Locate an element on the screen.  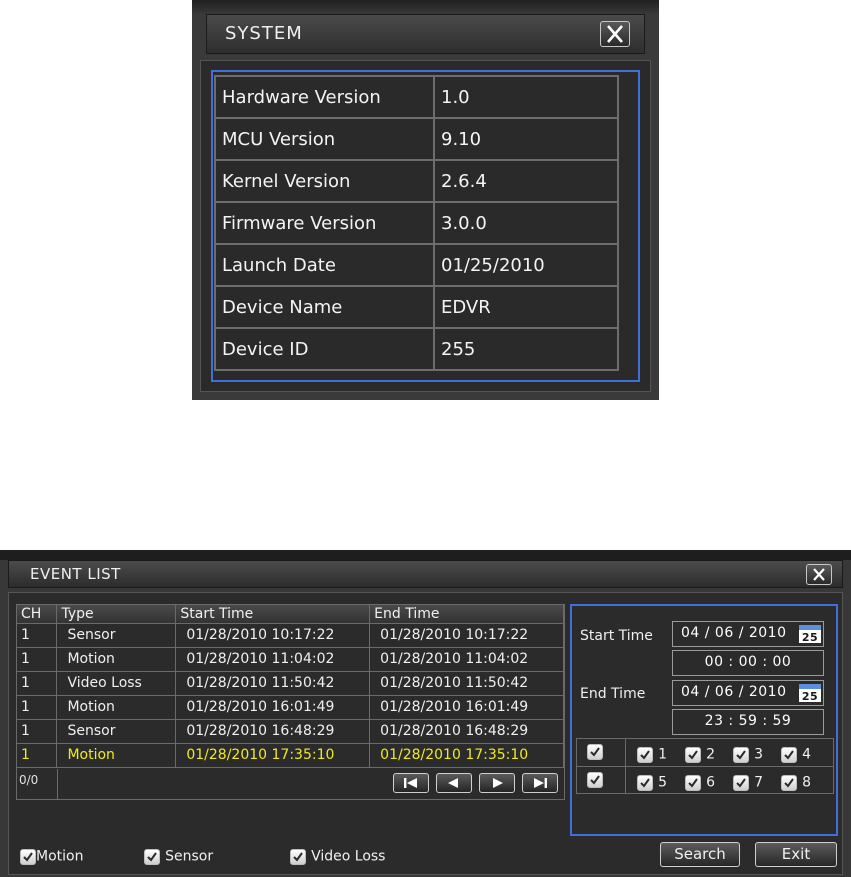
channel-1-checkbox: 1 is located at coordinates (652, 753).